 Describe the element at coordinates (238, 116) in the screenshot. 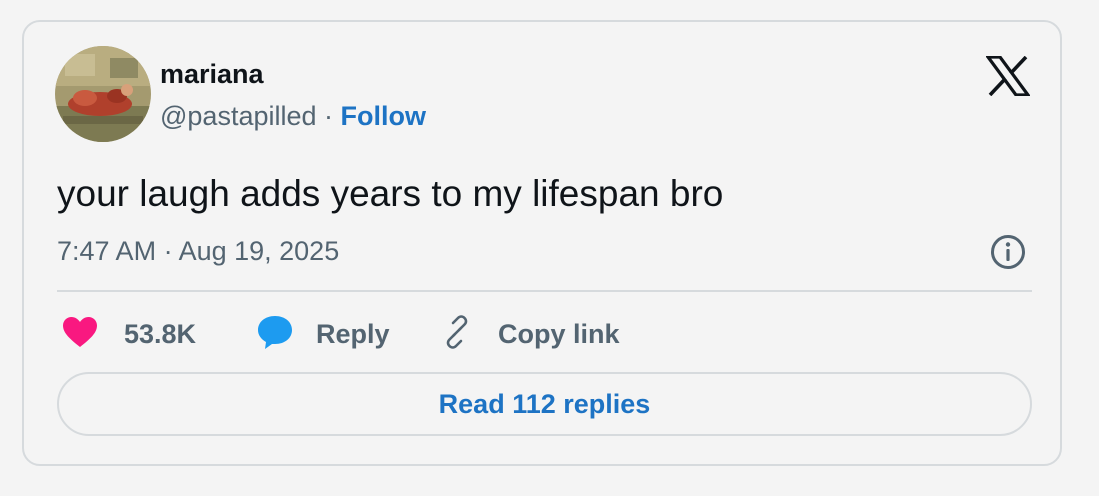

I see `author-handle: @pastapilled` at that location.